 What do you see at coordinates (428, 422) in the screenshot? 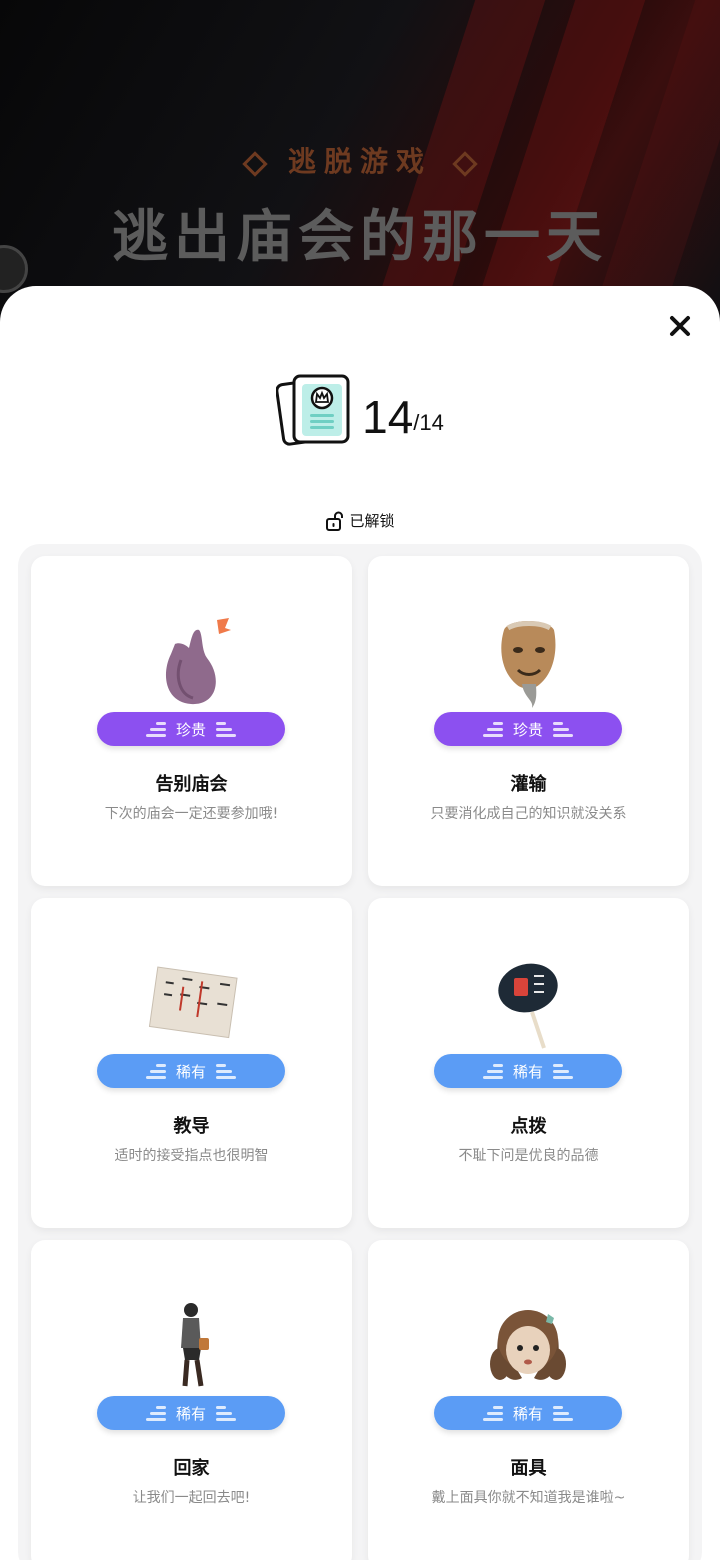
I see `total-count: /14` at bounding box center [428, 422].